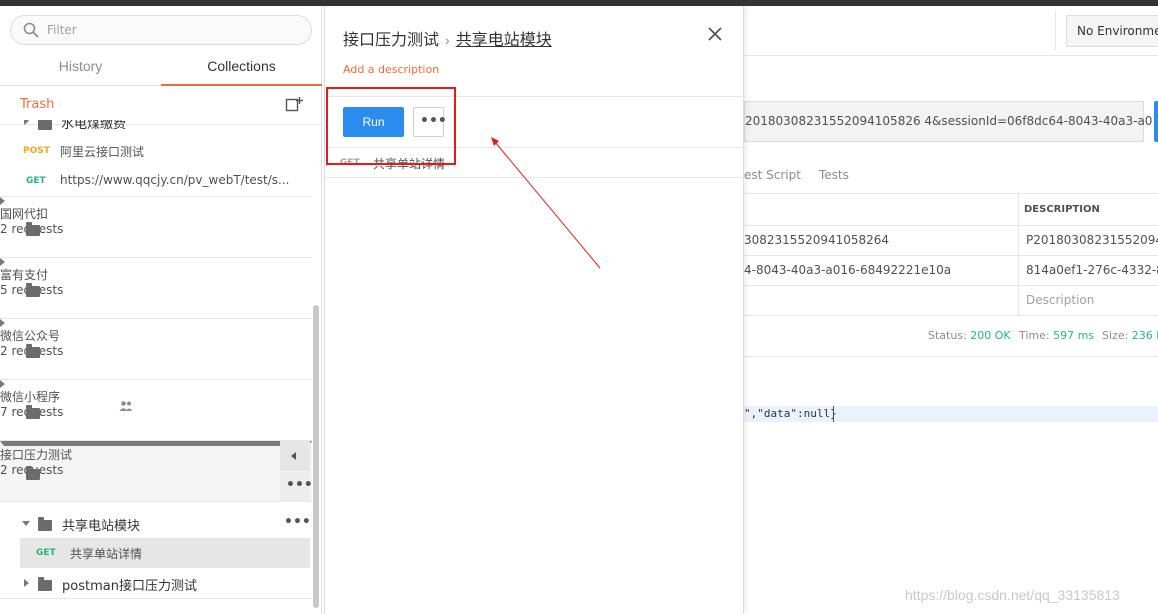 The width and height of the screenshot is (1158, 614). What do you see at coordinates (1092, 240) in the screenshot?
I see `param-desc-cell: P201803082315520941` at bounding box center [1092, 240].